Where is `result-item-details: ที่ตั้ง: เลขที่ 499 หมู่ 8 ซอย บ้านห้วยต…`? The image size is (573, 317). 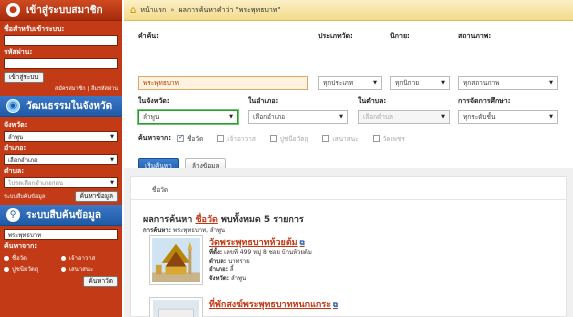
result-item-details: ที่ตั้ง: เลขที่ 499 หมู่ 8 ซอย บ้านห้วยต… is located at coordinates (260, 265).